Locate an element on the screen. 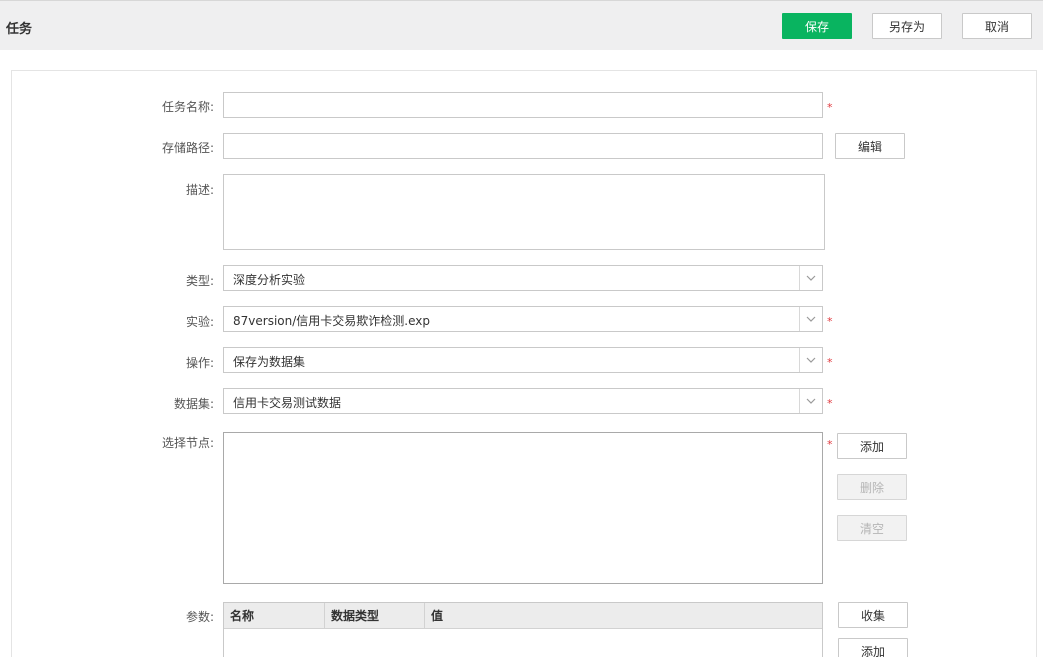  params-table-header: 名称 数据类型 值 is located at coordinates (523, 616).